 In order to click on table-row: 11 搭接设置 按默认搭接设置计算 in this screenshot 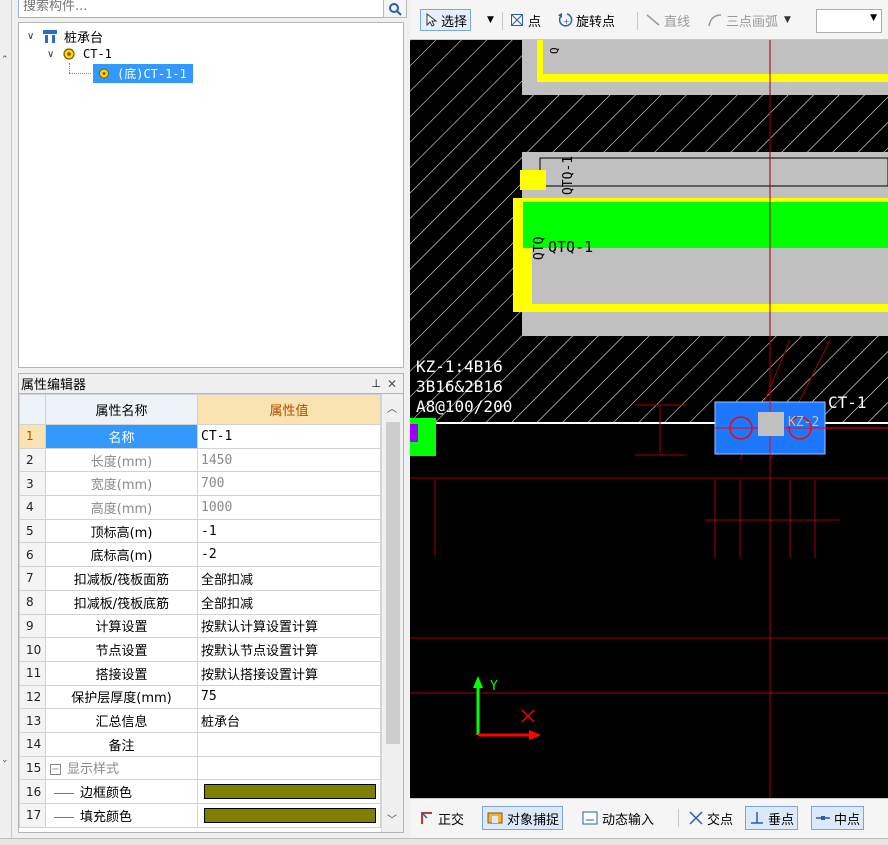, I will do `click(200, 673)`.